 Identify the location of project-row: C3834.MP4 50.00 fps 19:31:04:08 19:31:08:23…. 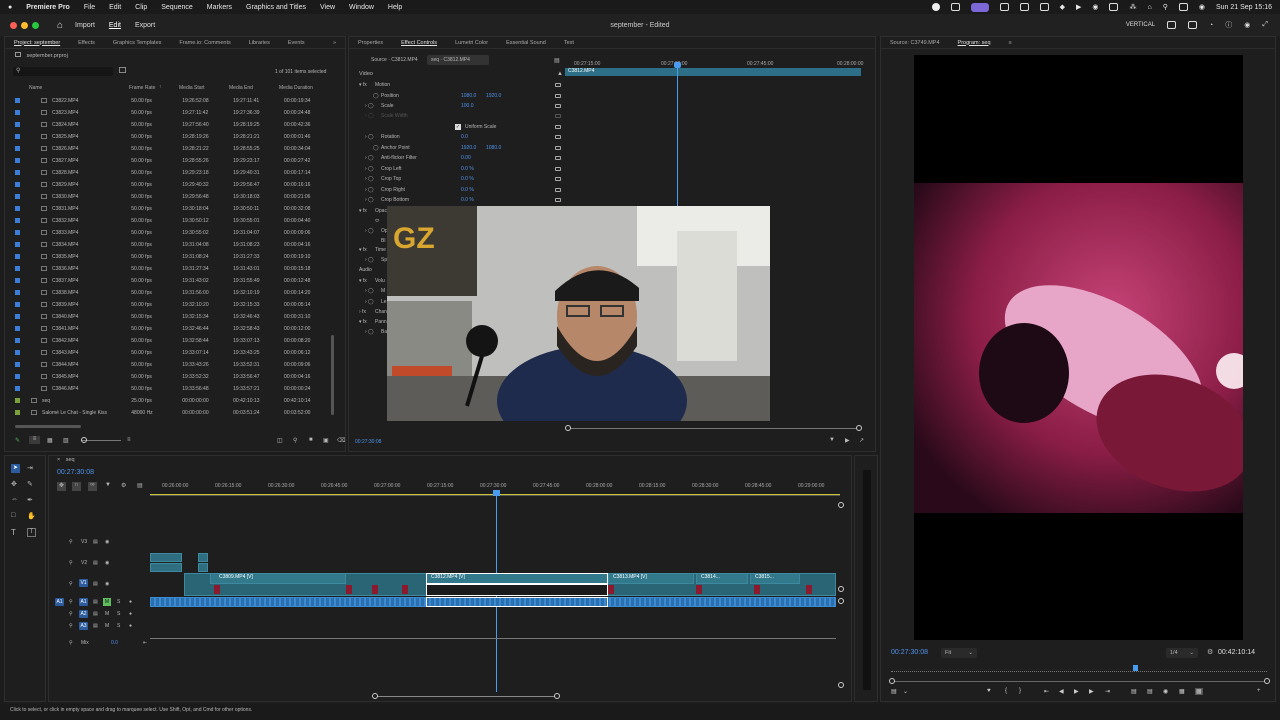
(170, 245).